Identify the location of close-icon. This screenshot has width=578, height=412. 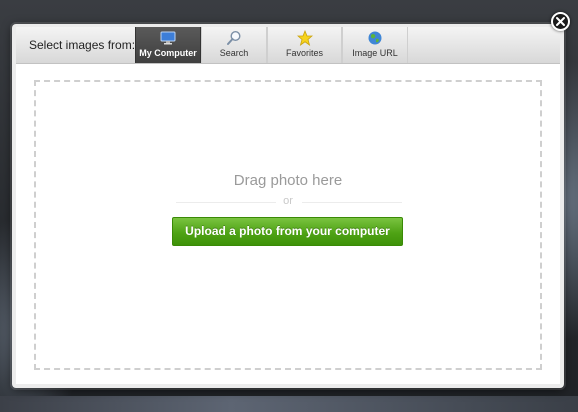
(560, 21).